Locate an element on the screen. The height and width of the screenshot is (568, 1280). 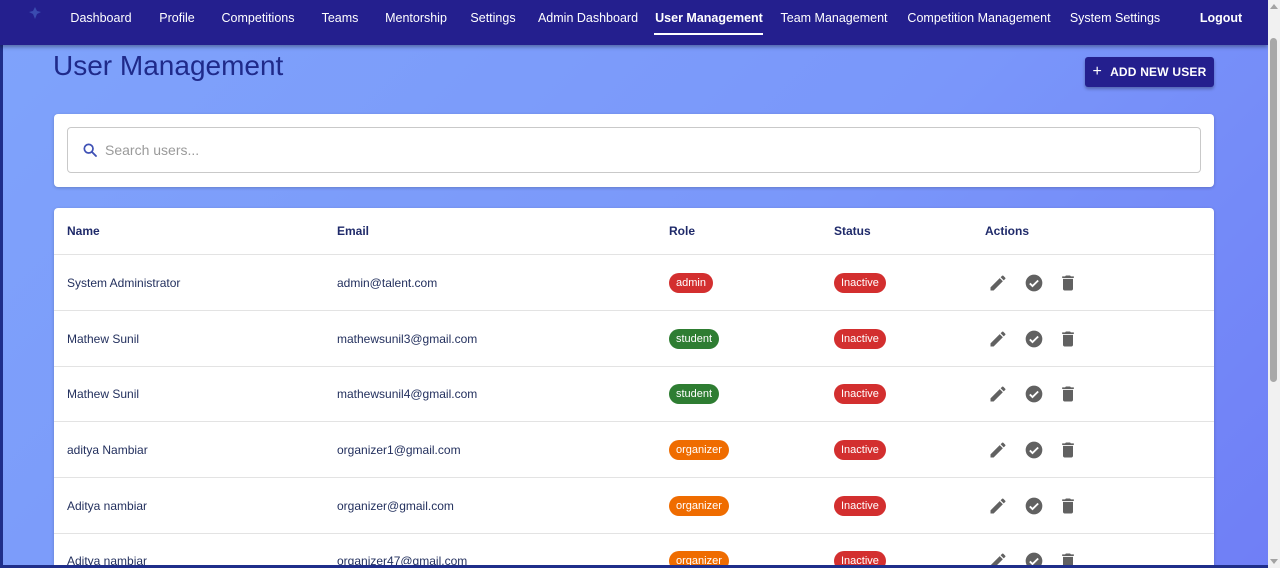
nav-profile: Profile is located at coordinates (176, 18).